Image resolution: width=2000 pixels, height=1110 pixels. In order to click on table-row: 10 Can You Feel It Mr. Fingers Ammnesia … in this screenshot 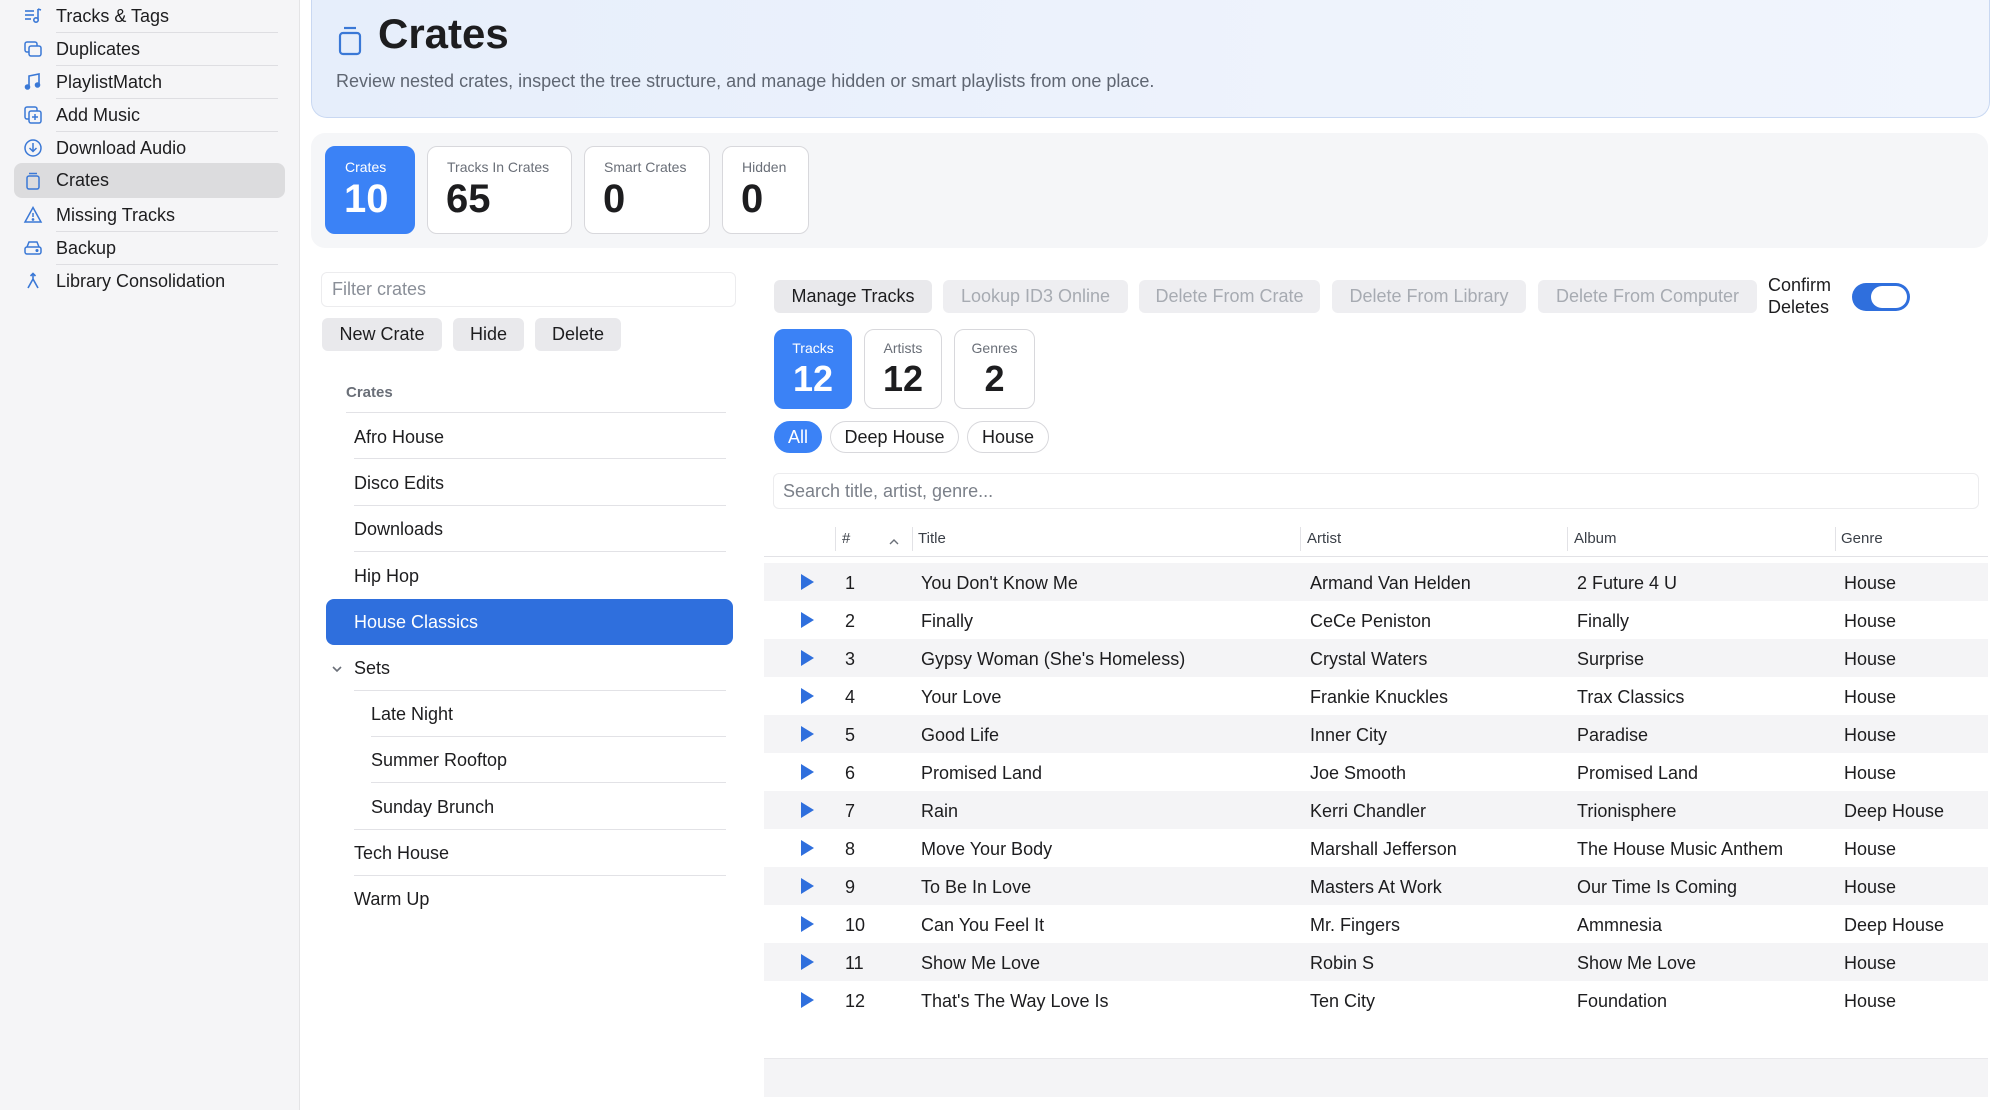, I will do `click(1376, 924)`.